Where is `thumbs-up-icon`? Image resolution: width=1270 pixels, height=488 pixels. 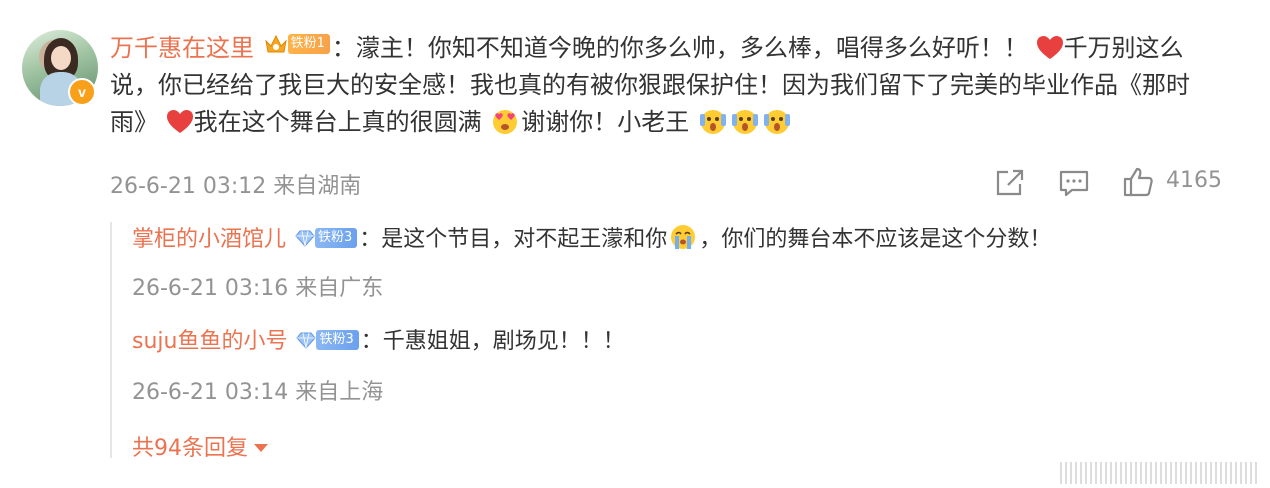
thumbs-up-icon is located at coordinates (1138, 182).